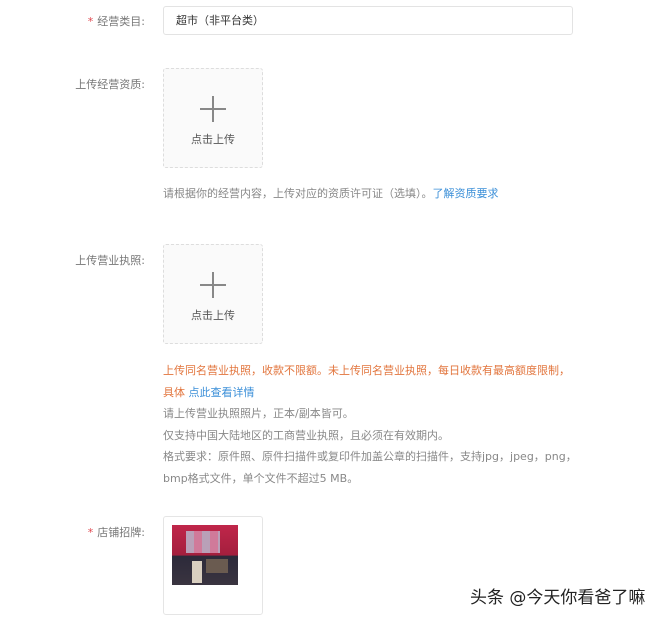 The image size is (654, 617). What do you see at coordinates (368, 20) in the screenshot?
I see `category-field: 超市（非平台类）` at bounding box center [368, 20].